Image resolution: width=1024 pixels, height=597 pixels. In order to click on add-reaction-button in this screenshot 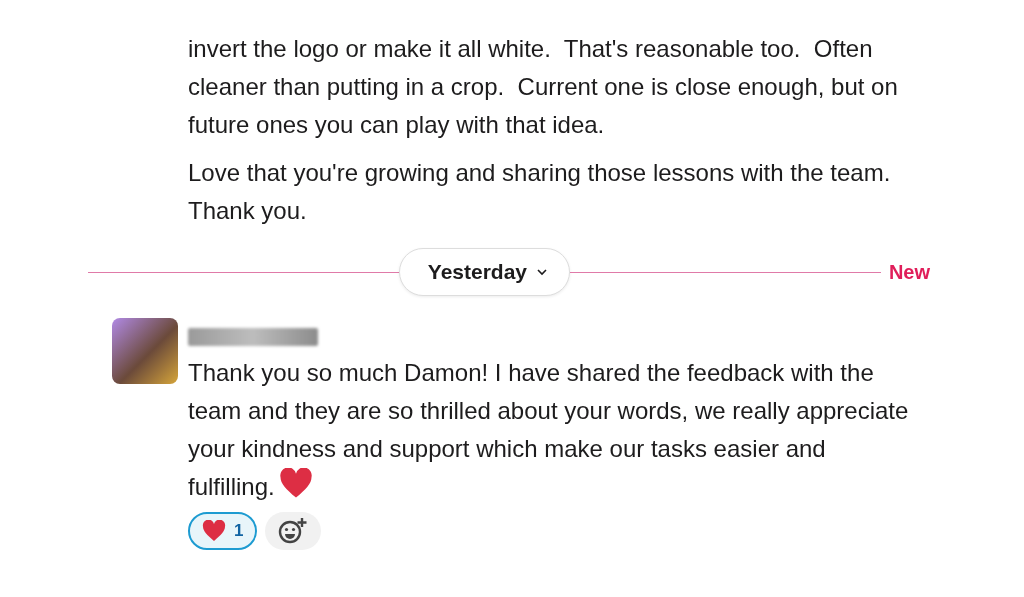, I will do `click(293, 531)`.